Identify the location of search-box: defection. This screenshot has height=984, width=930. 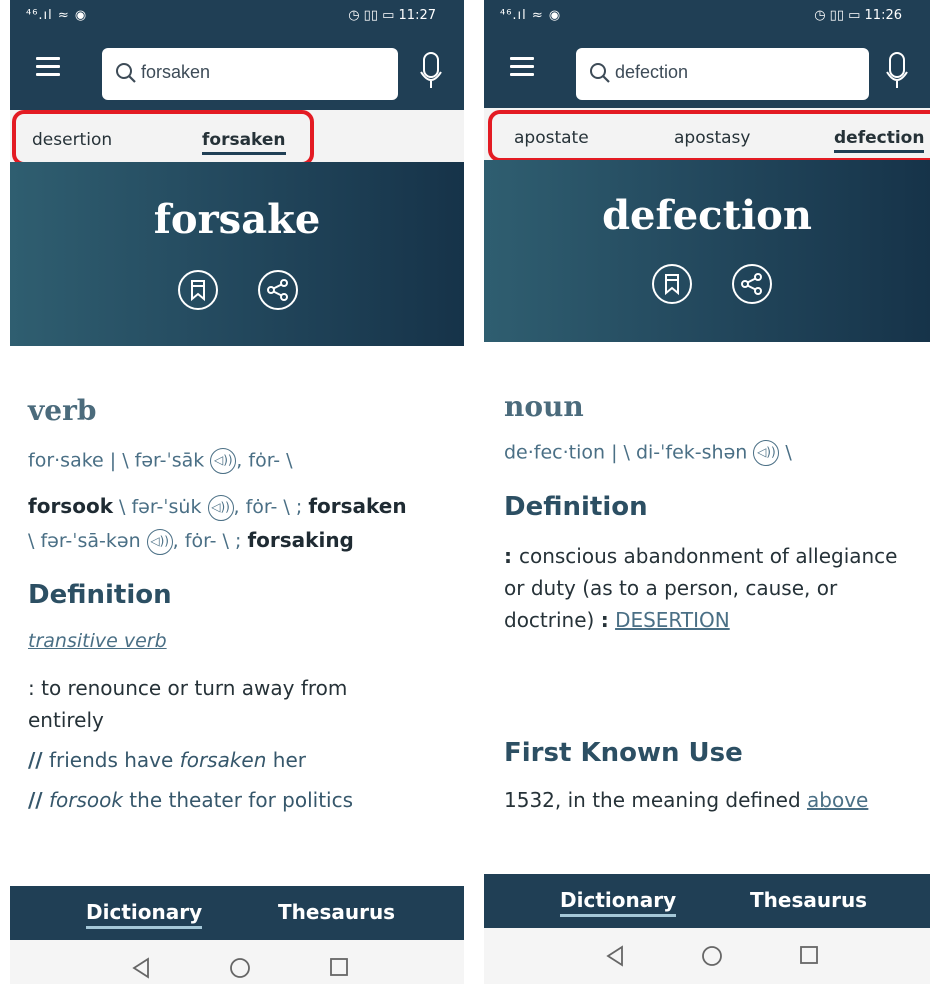
(722, 74).